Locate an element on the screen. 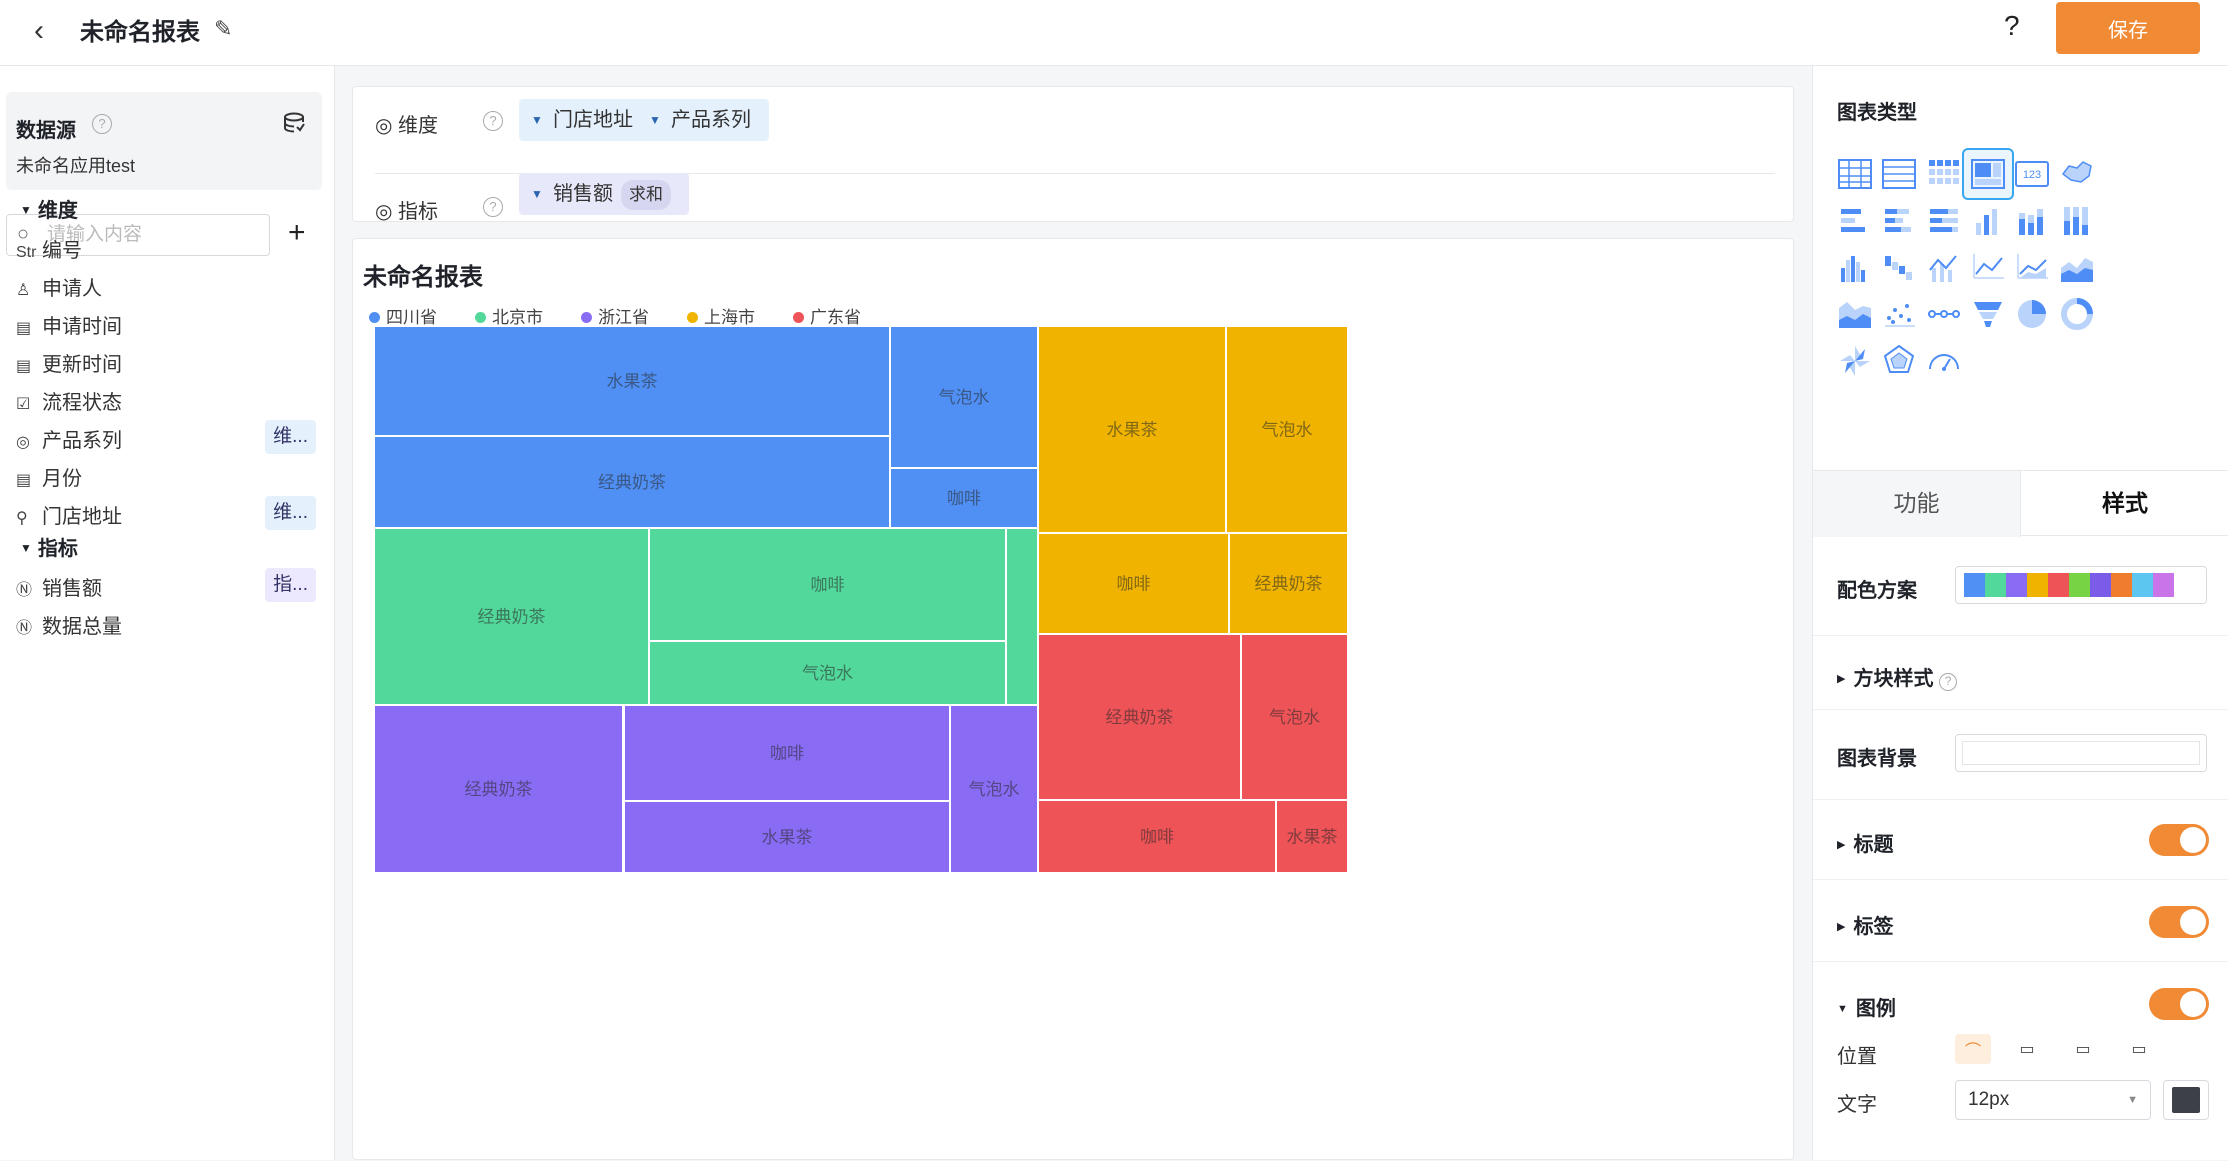 Image resolution: width=2228 pixels, height=1161 pixels. field-item-month: ▤ 月份 is located at coordinates (171, 480).